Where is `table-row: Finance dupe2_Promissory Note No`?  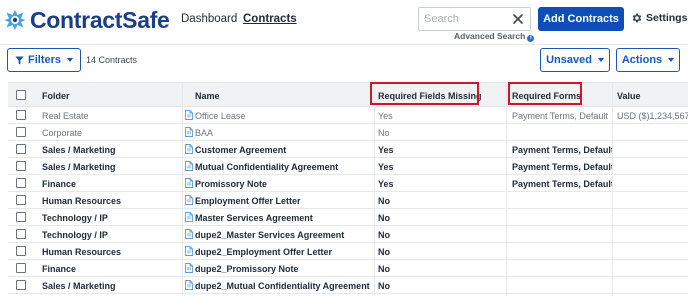 table-row: Finance dupe2_Promissory Note No is located at coordinates (348, 268).